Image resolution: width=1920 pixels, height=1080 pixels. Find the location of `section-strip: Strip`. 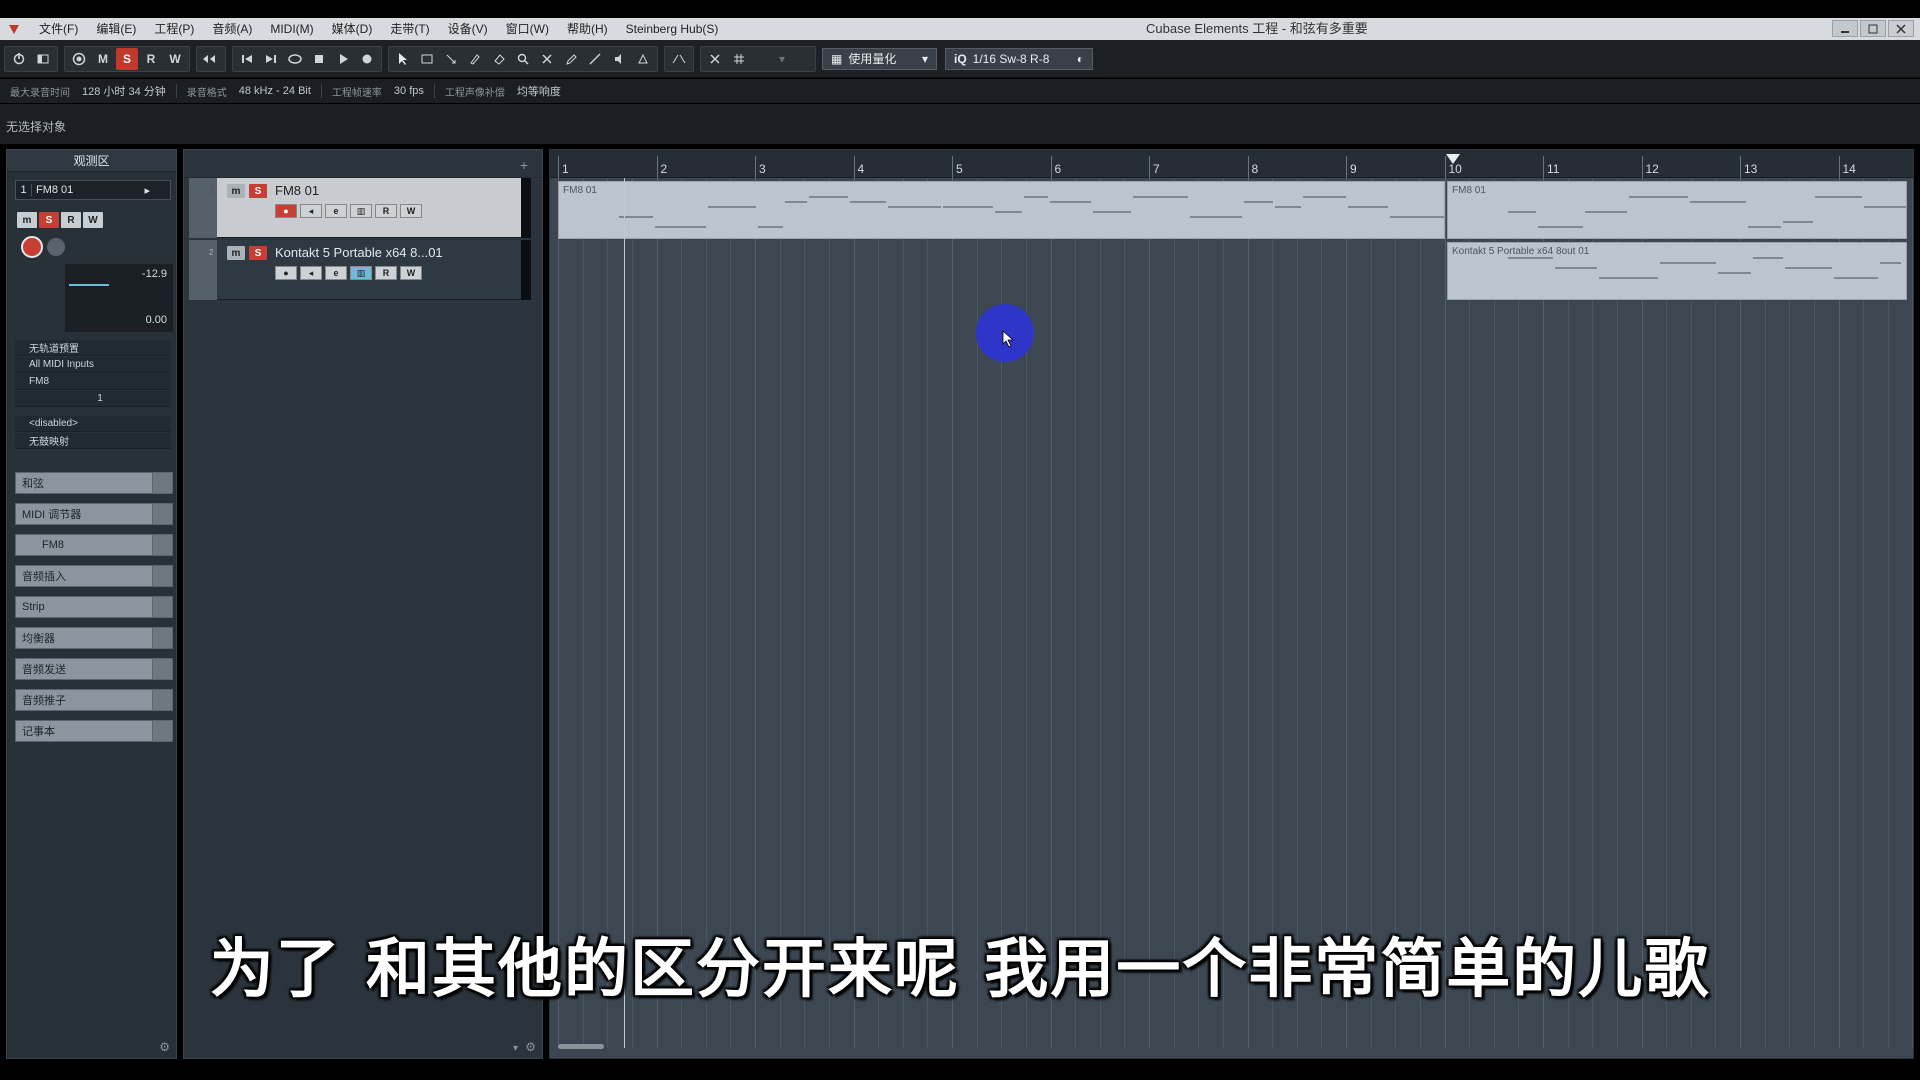

section-strip: Strip is located at coordinates (94, 607).